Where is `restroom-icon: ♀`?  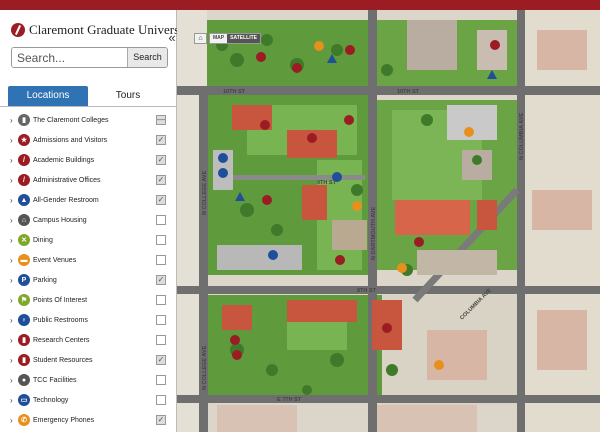
restroom-icon: ♀ is located at coordinates (24, 320).